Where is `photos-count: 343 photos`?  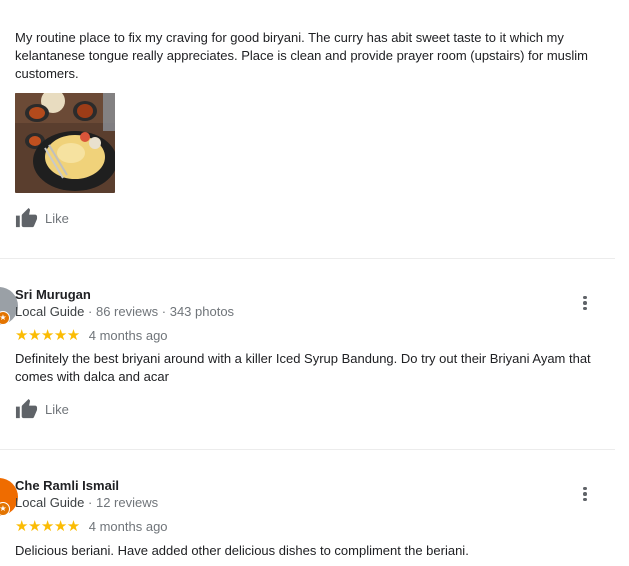 photos-count: 343 photos is located at coordinates (202, 311).